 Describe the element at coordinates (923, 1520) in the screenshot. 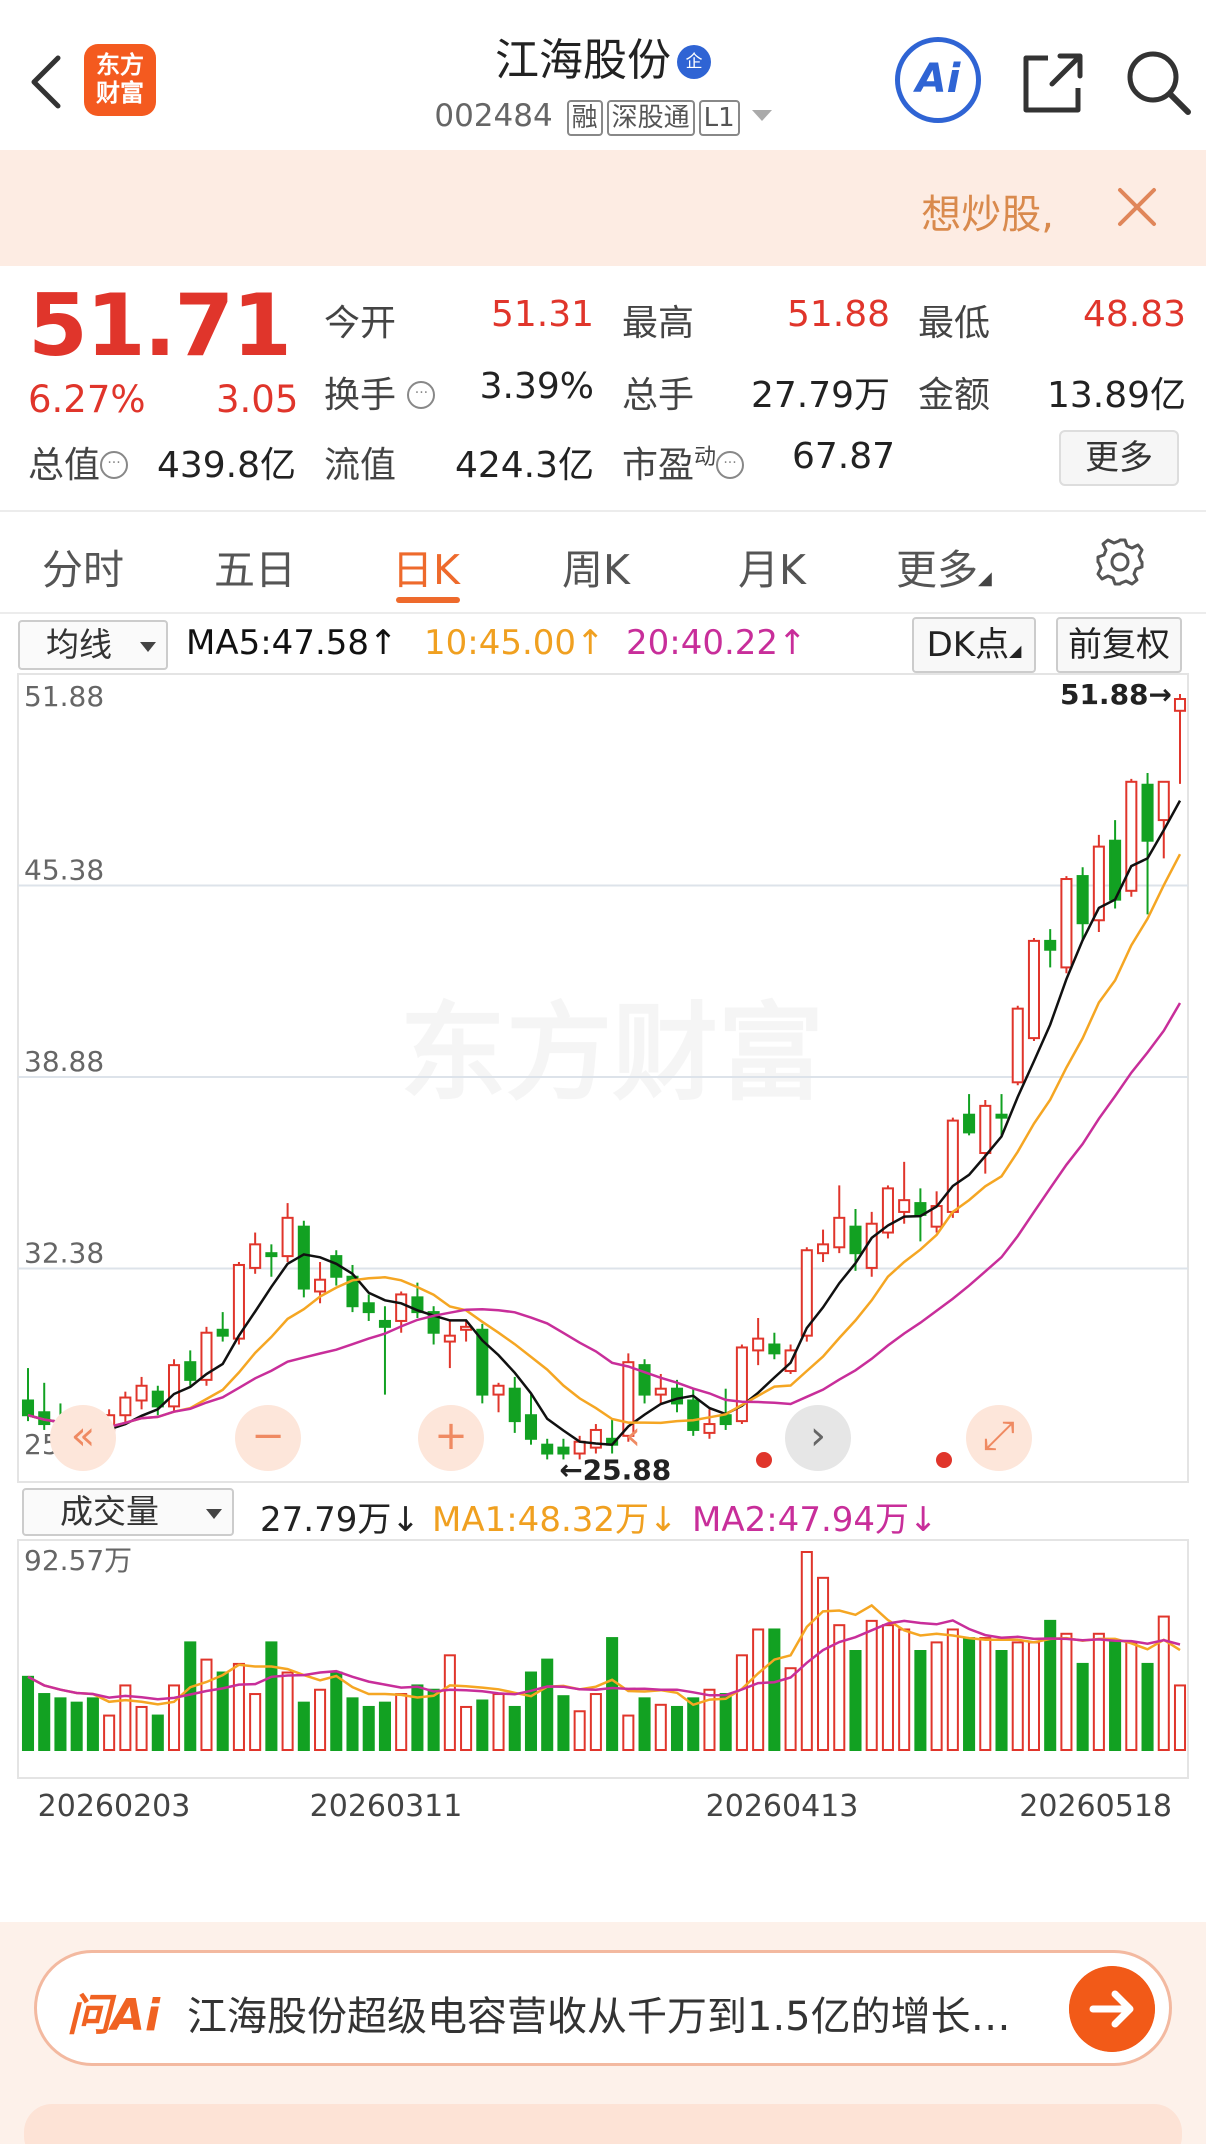

I see `down-arrow-icon: ↓` at that location.